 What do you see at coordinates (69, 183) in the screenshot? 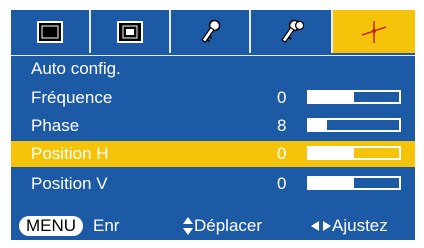
I see `menu-item-label: Position V` at bounding box center [69, 183].